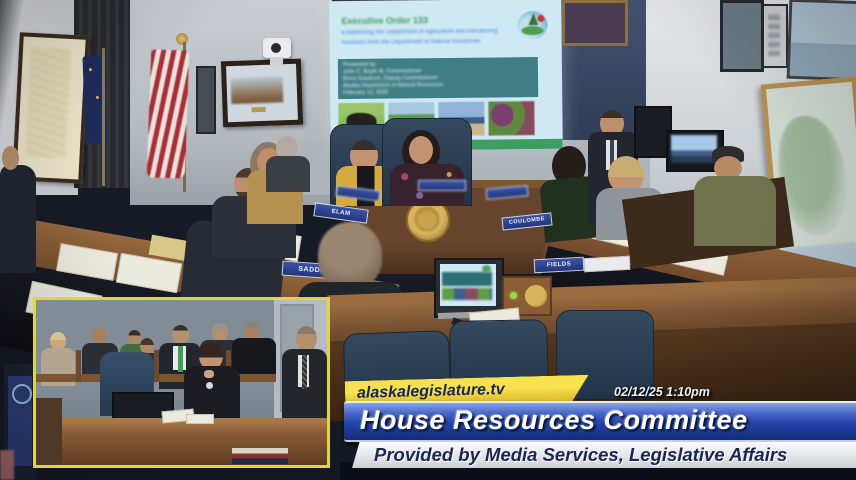 The width and height of the screenshot is (856, 480). What do you see at coordinates (559, 265) in the screenshot?
I see `nameplate-fields: FIELDS` at bounding box center [559, 265].